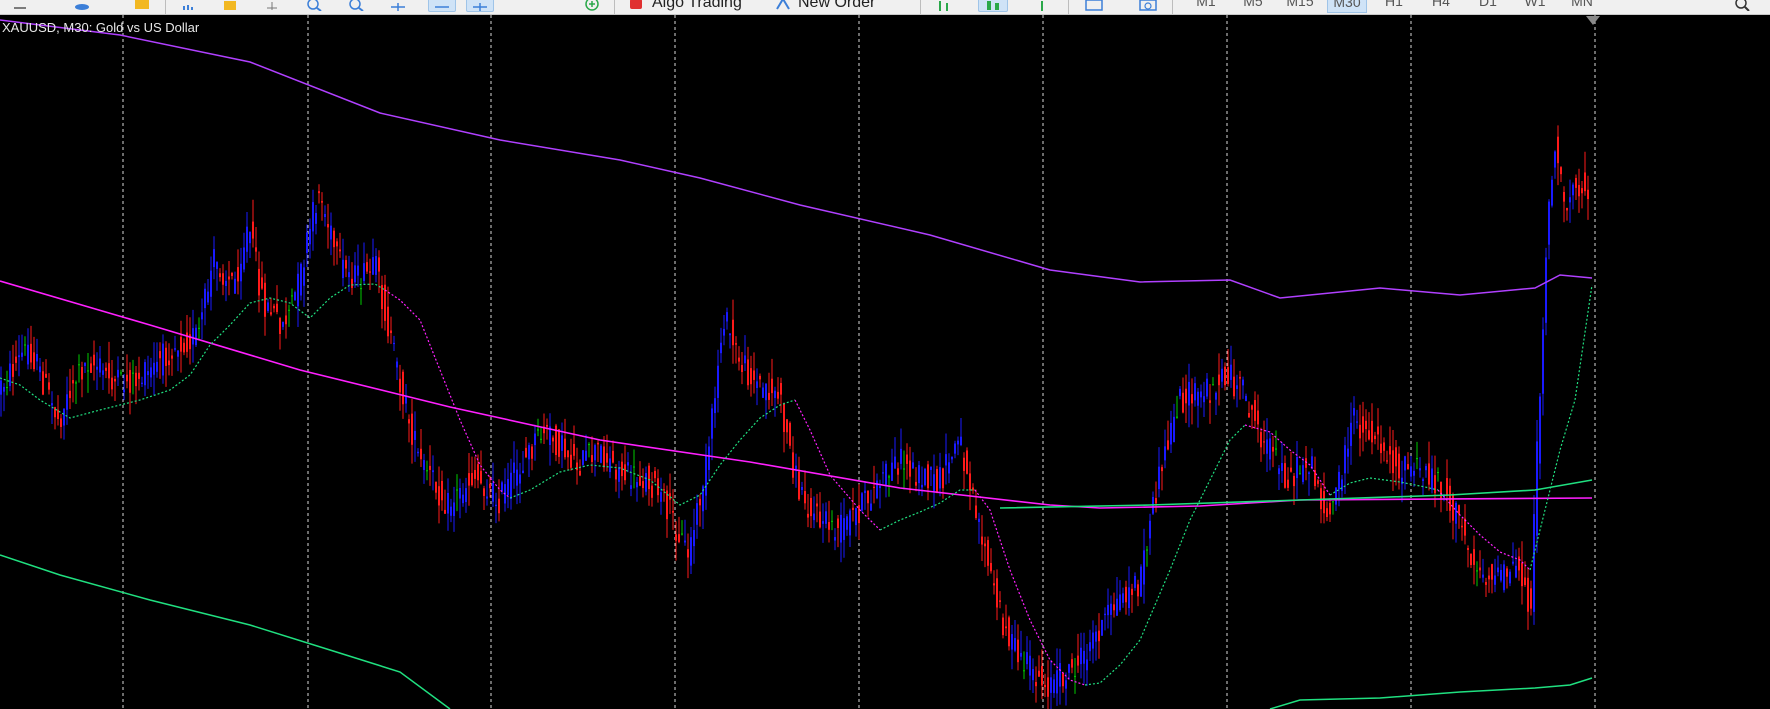 The width and height of the screenshot is (1770, 709). What do you see at coordinates (230, 6) in the screenshot?
I see `template-icon` at bounding box center [230, 6].